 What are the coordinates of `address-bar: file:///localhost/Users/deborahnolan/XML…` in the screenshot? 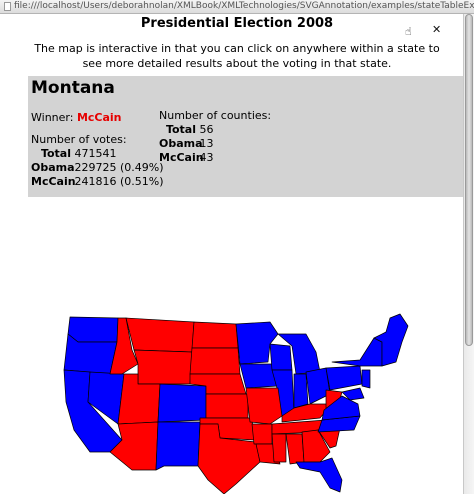 It's located at (237, 7).